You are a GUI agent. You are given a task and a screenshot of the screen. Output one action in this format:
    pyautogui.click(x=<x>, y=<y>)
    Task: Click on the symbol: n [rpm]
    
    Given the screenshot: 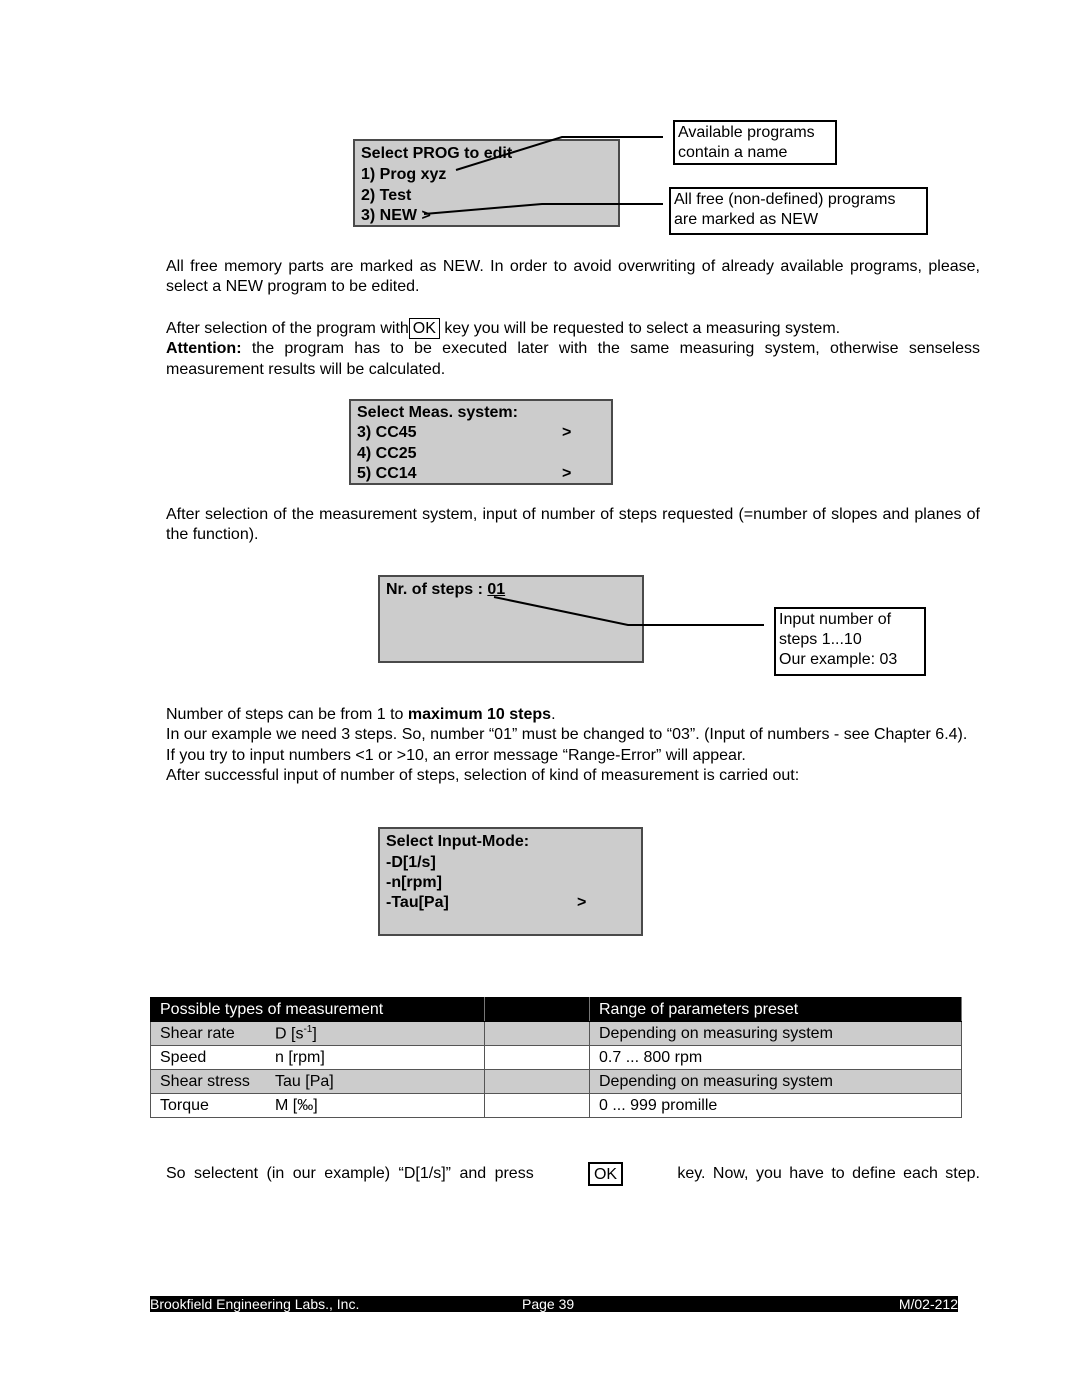 What is the action you would take?
    pyautogui.click(x=300, y=1057)
    